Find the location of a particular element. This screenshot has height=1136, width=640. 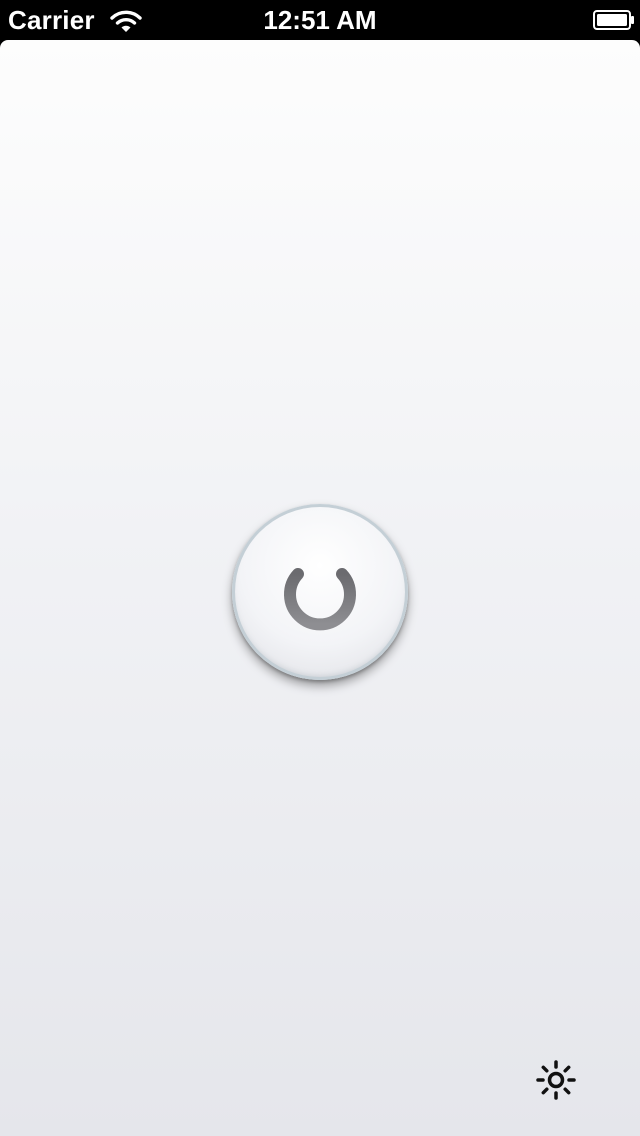

power-icon is located at coordinates (320, 589).